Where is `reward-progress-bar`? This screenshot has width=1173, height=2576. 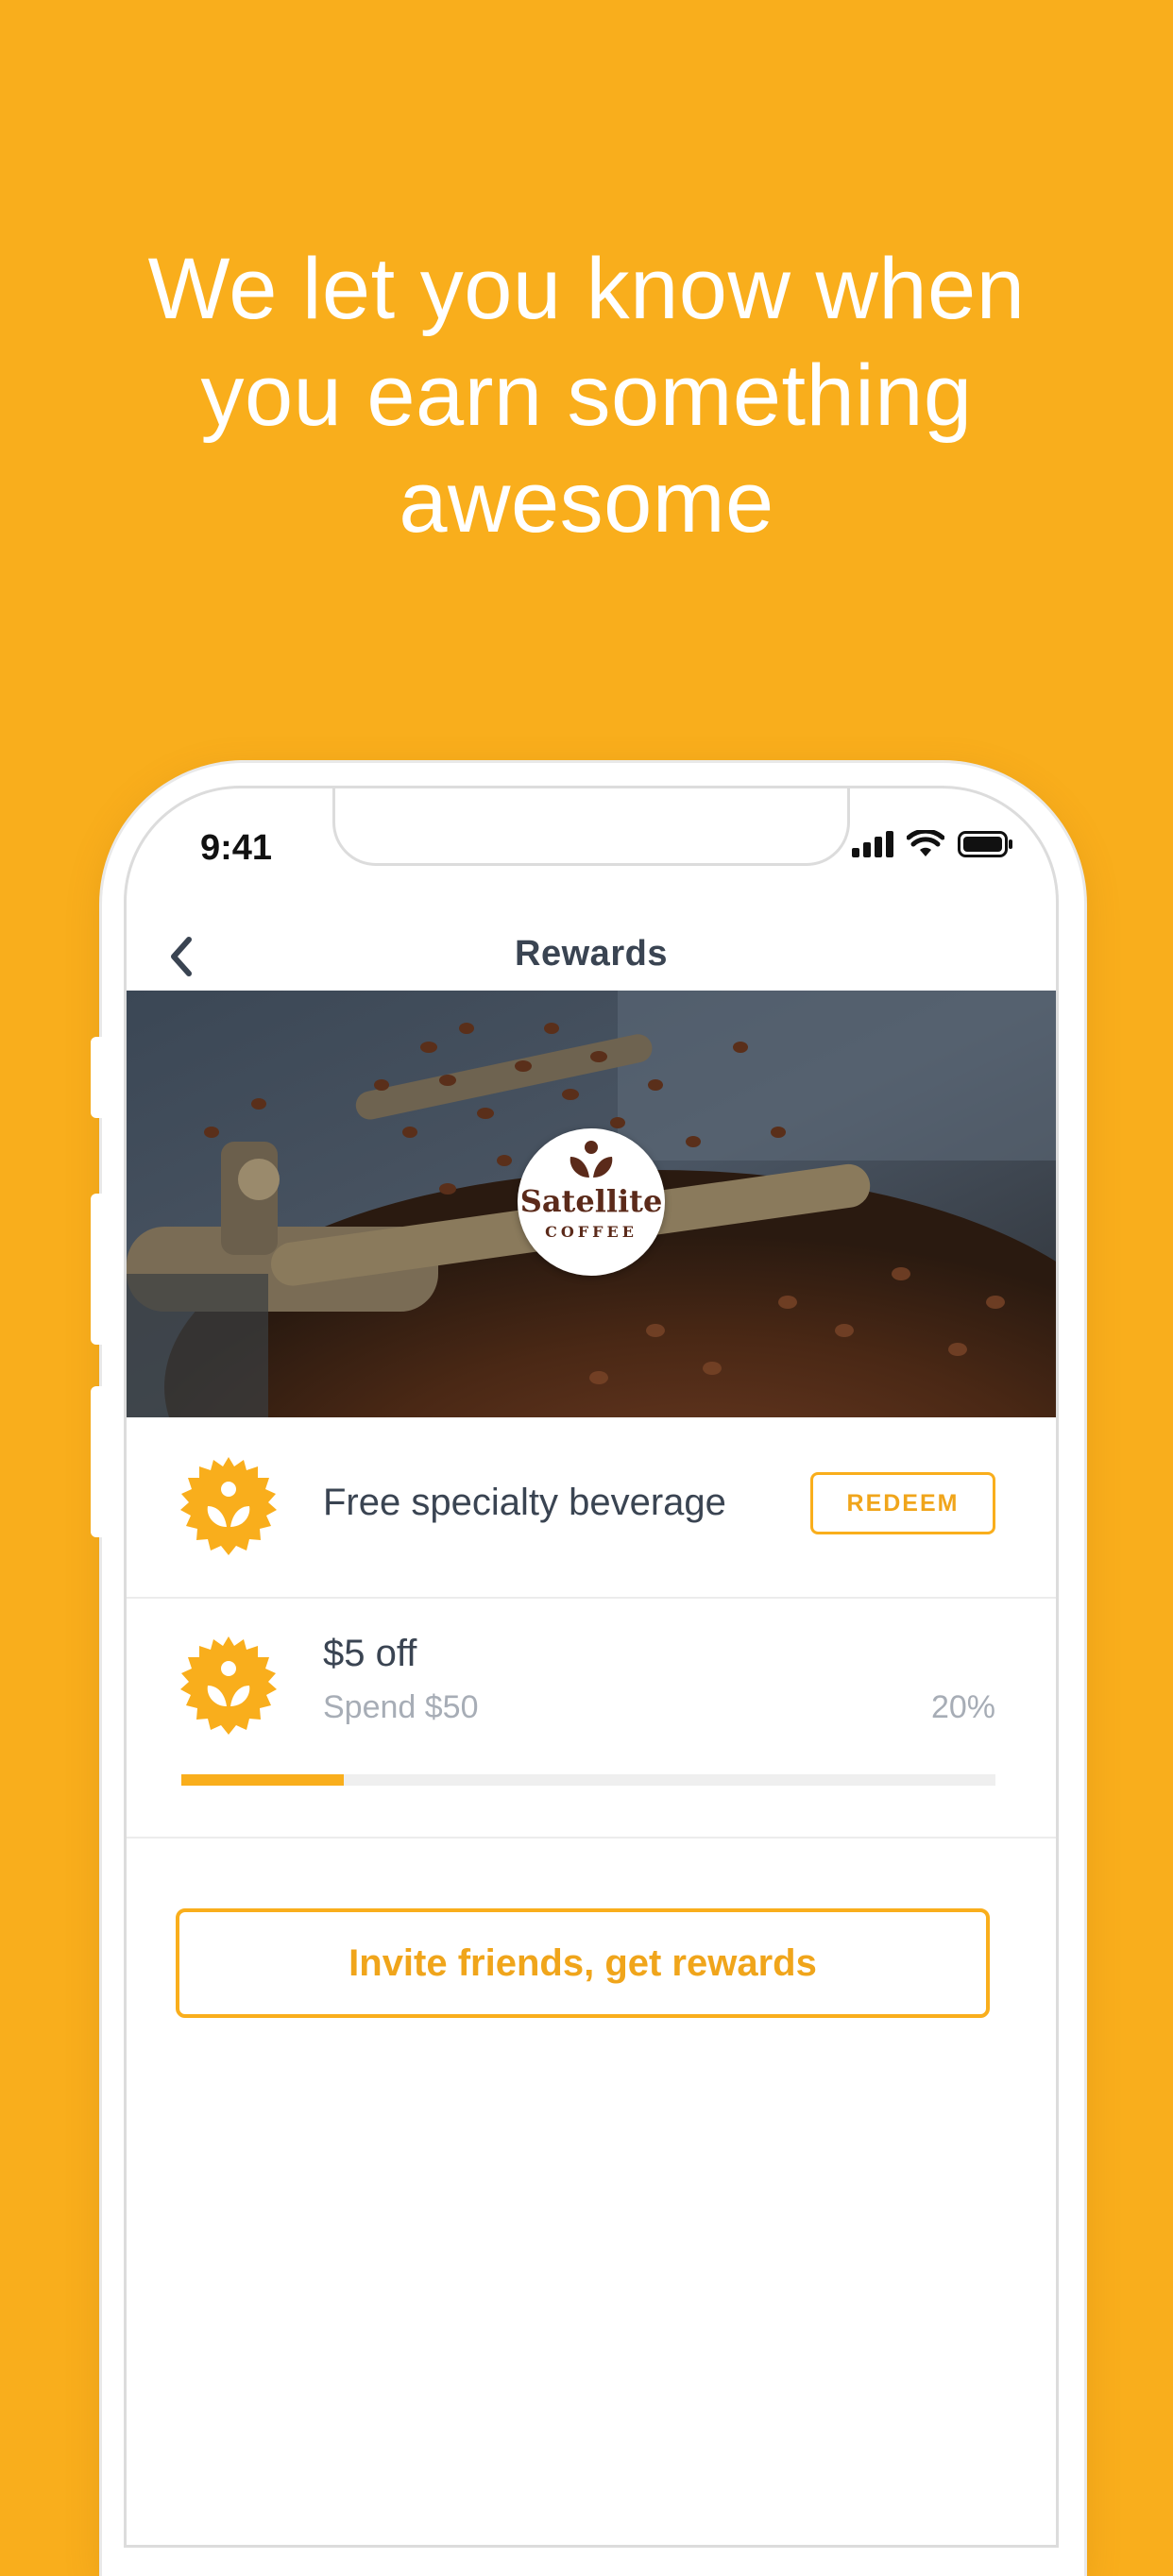
reward-progress-bar is located at coordinates (588, 1780).